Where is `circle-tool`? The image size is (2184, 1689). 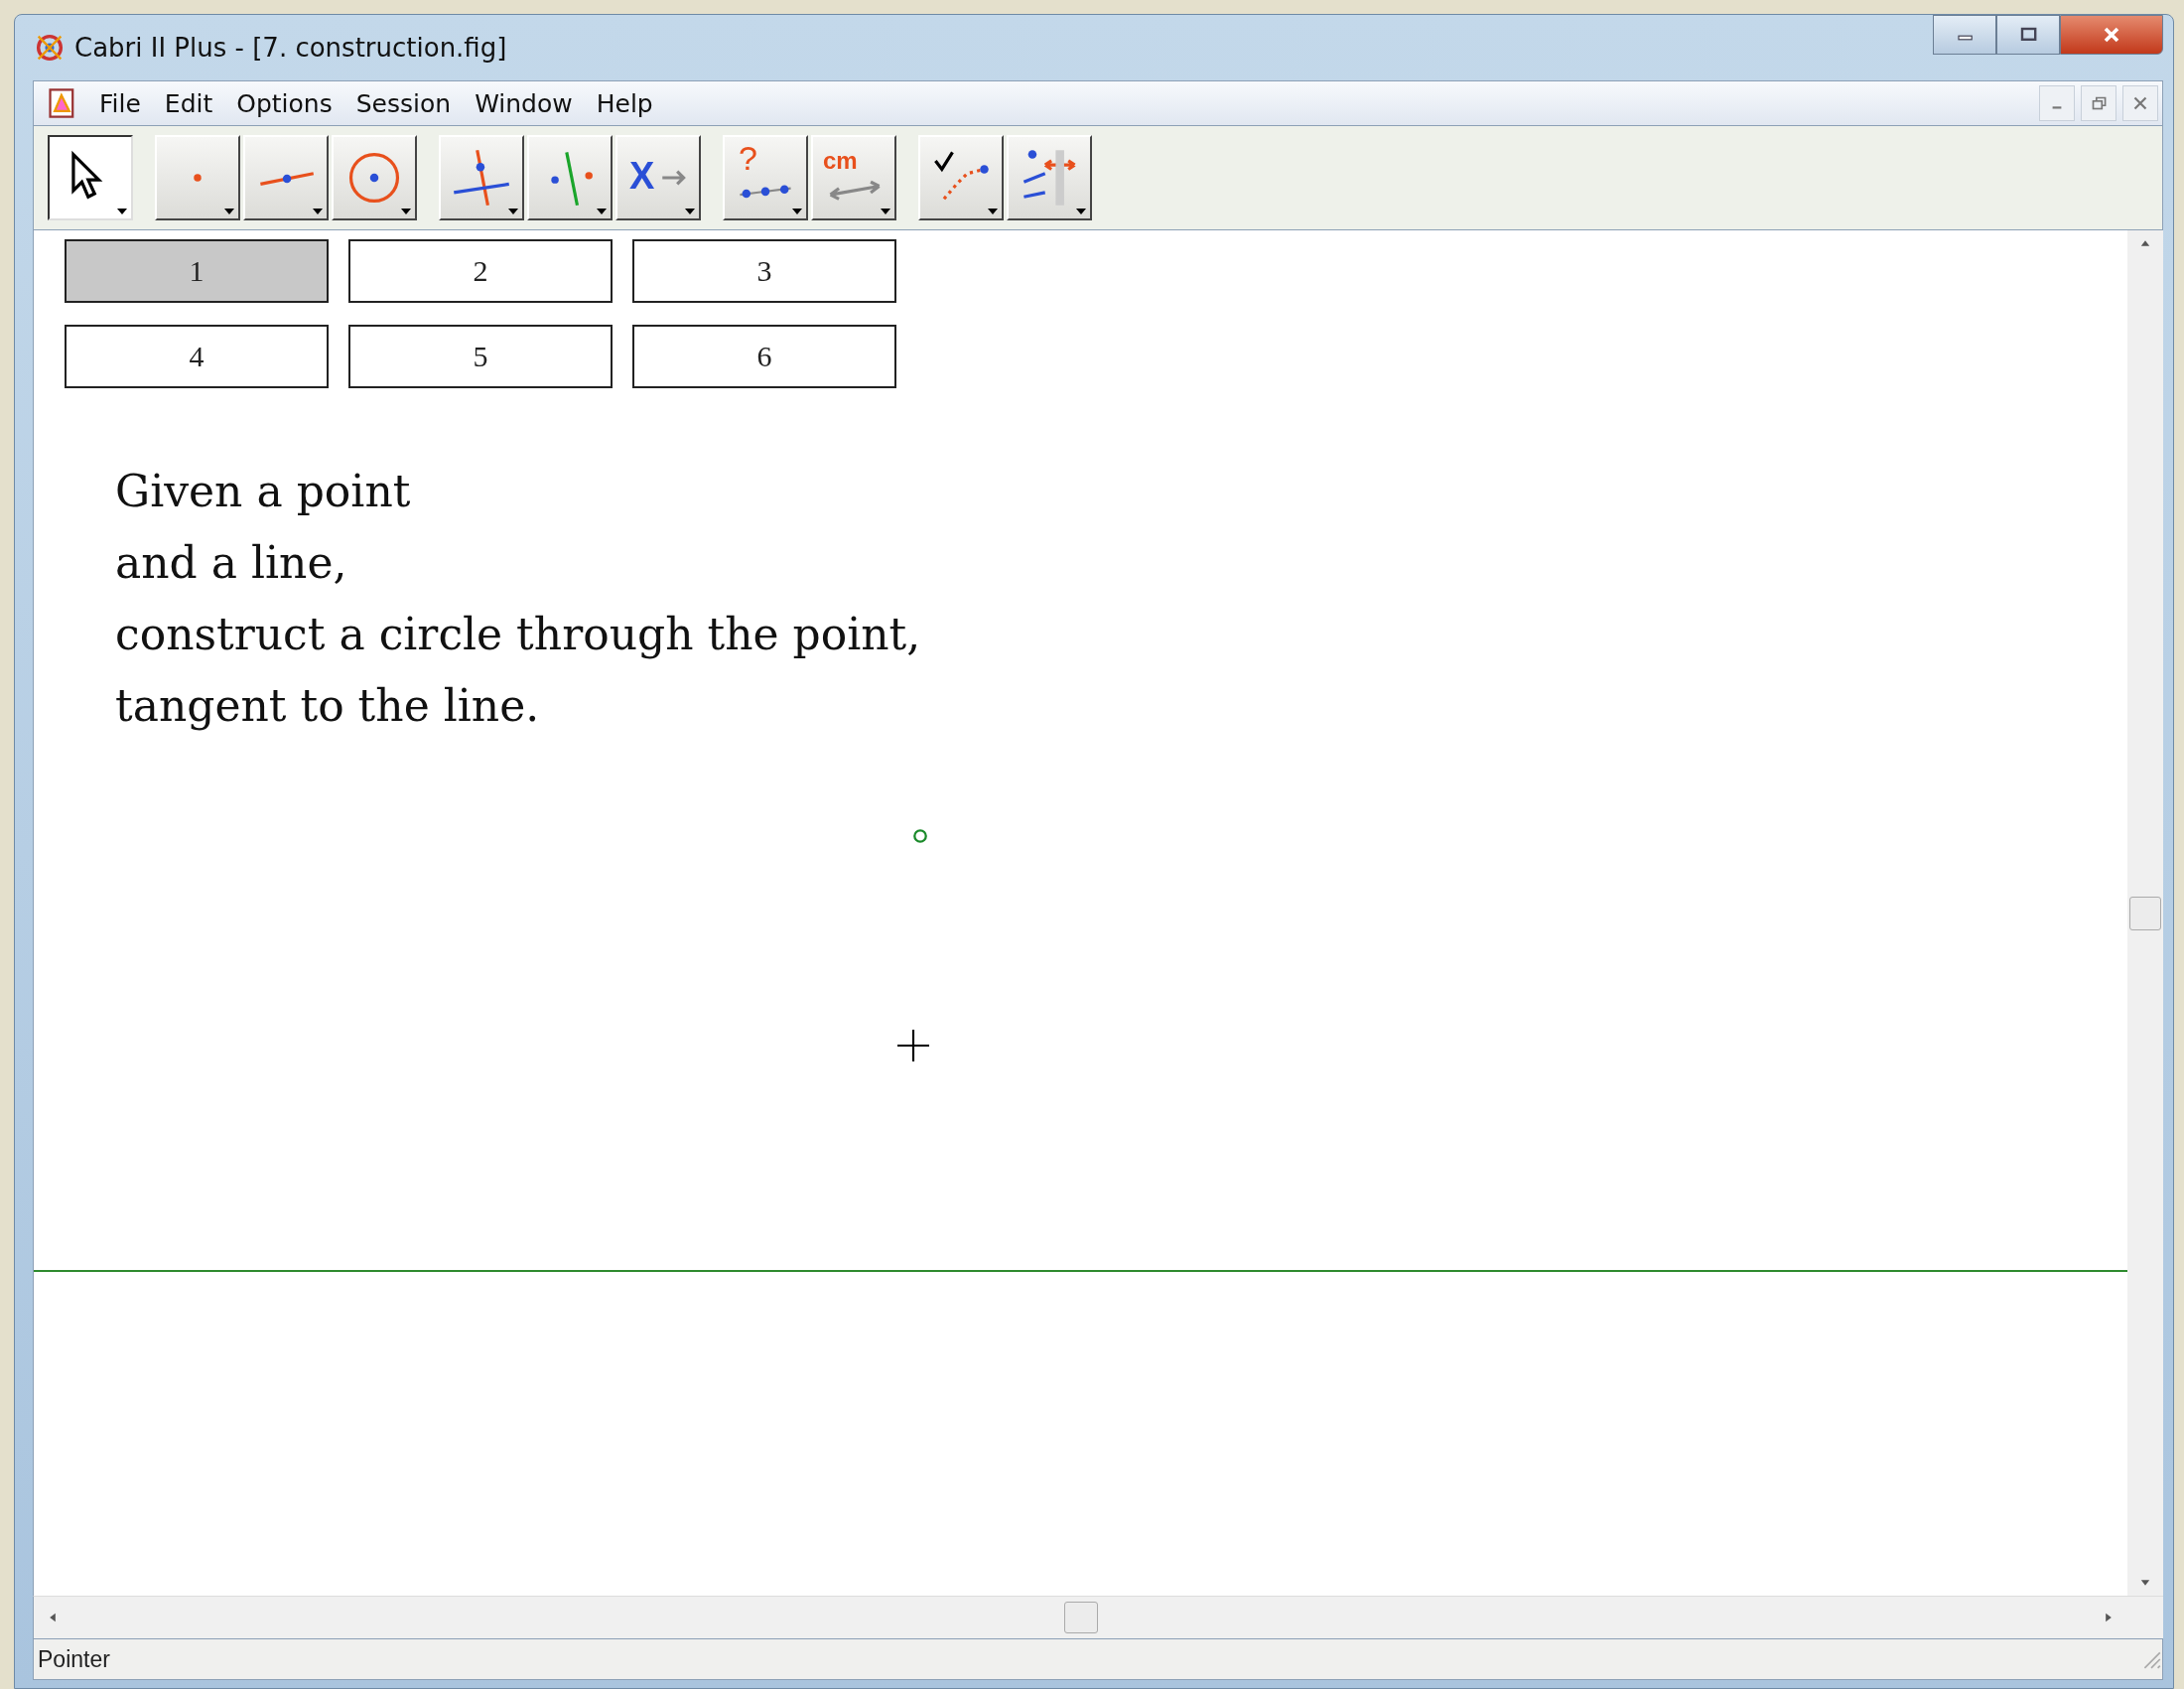
circle-tool is located at coordinates (374, 177).